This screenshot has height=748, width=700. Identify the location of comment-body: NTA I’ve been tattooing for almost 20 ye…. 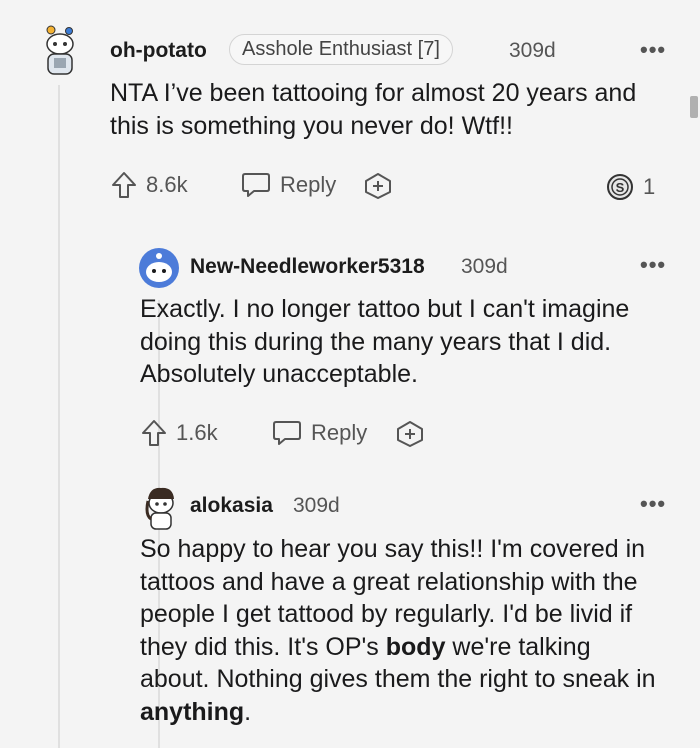
(373, 109).